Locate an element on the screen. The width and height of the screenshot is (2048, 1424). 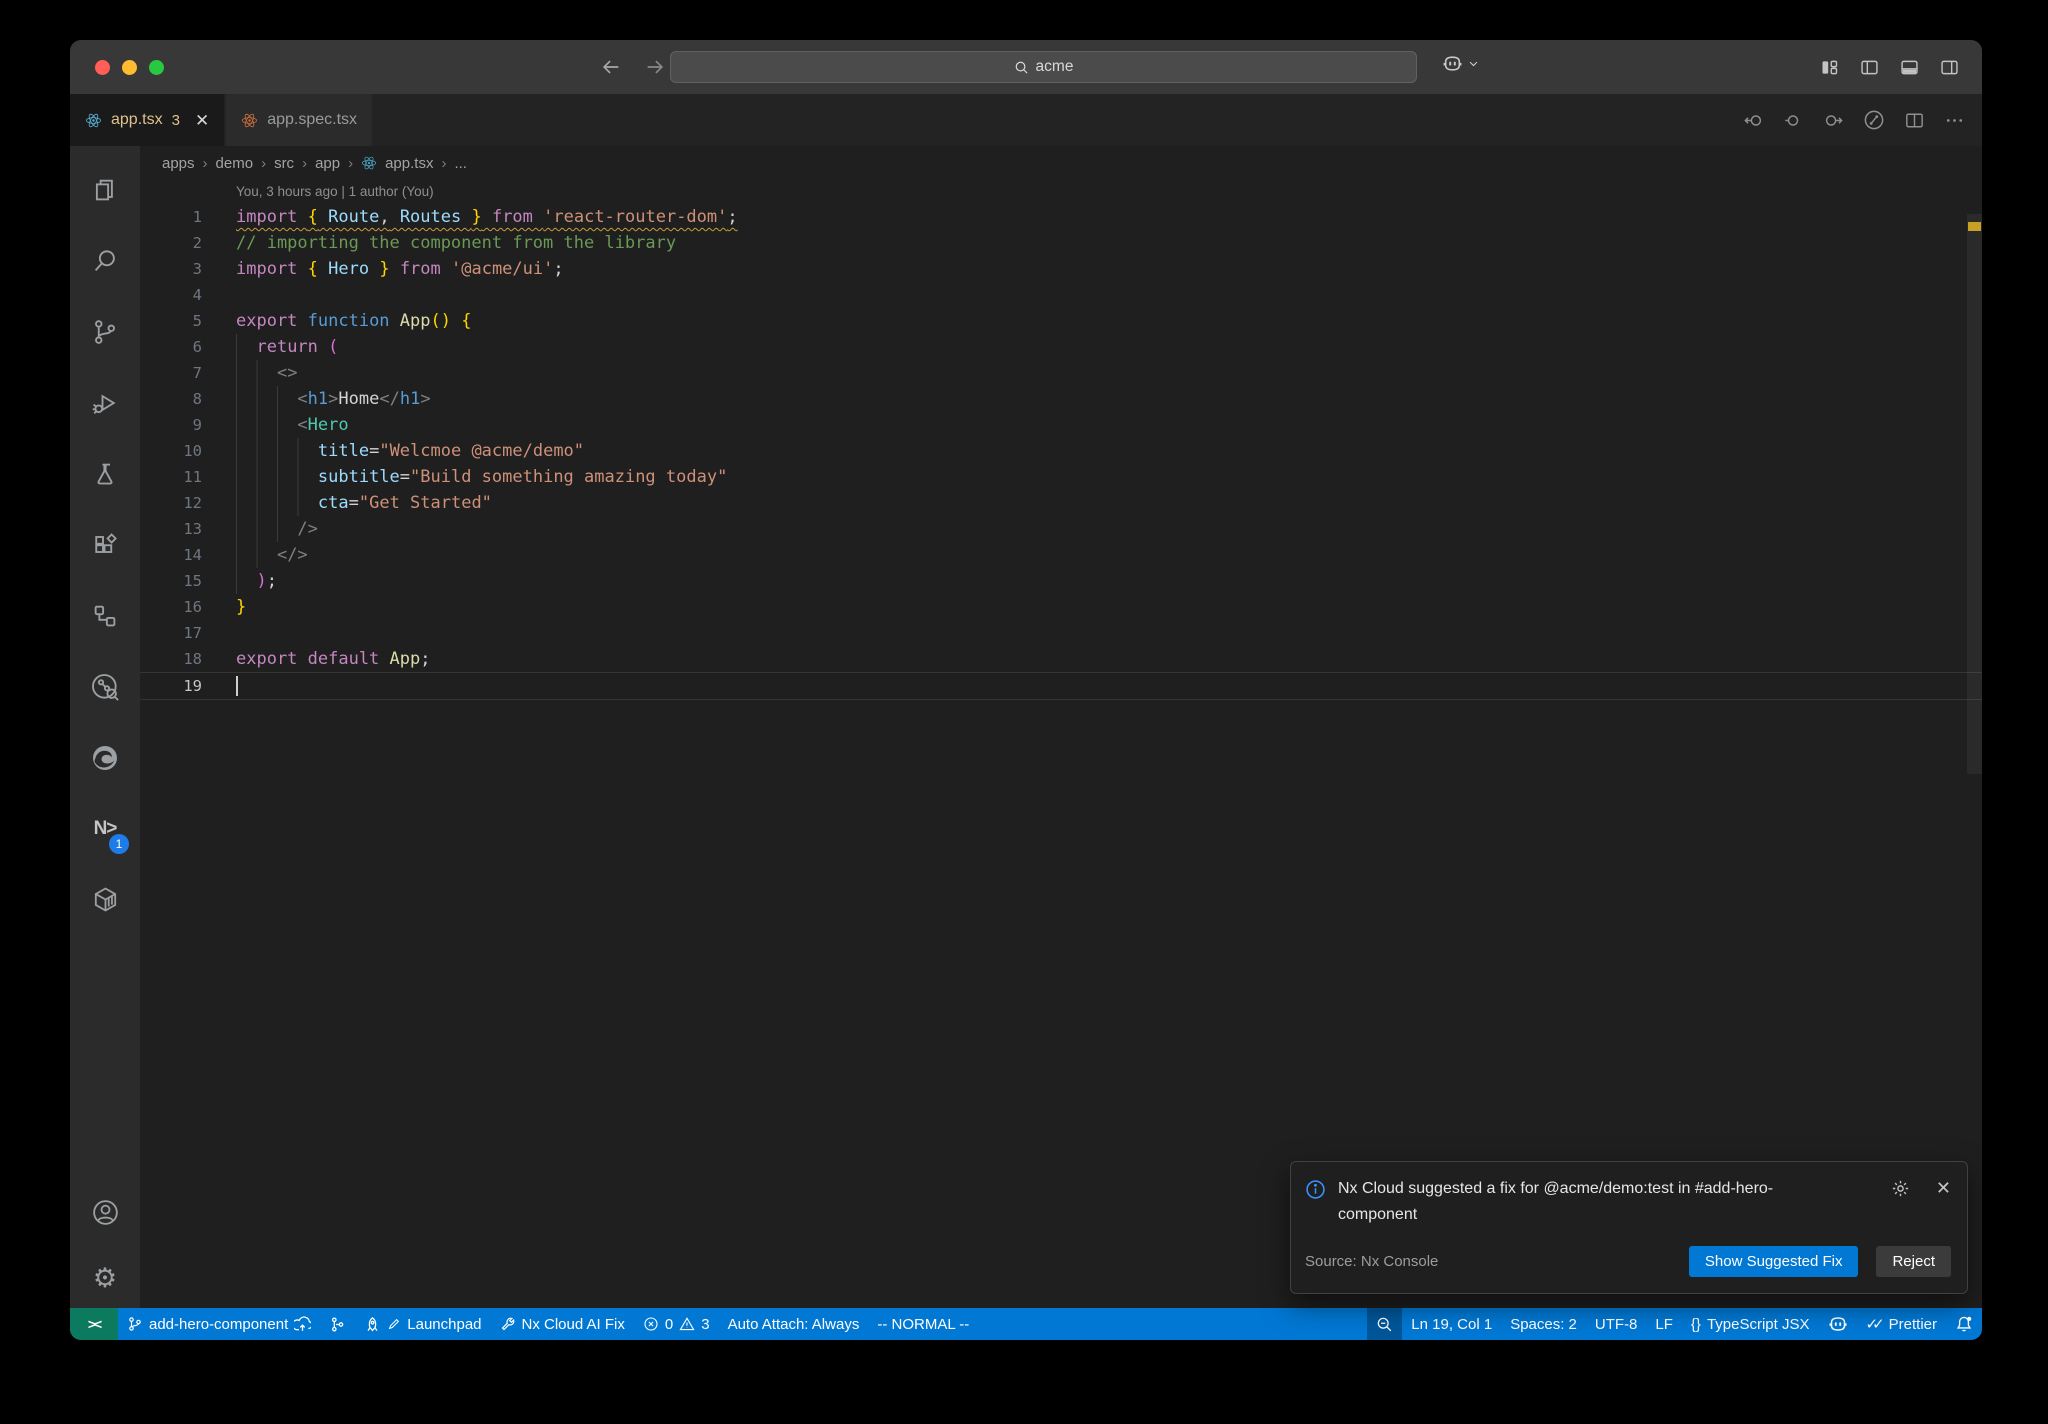
tab-label: app.tsx is located at coordinates (137, 119).